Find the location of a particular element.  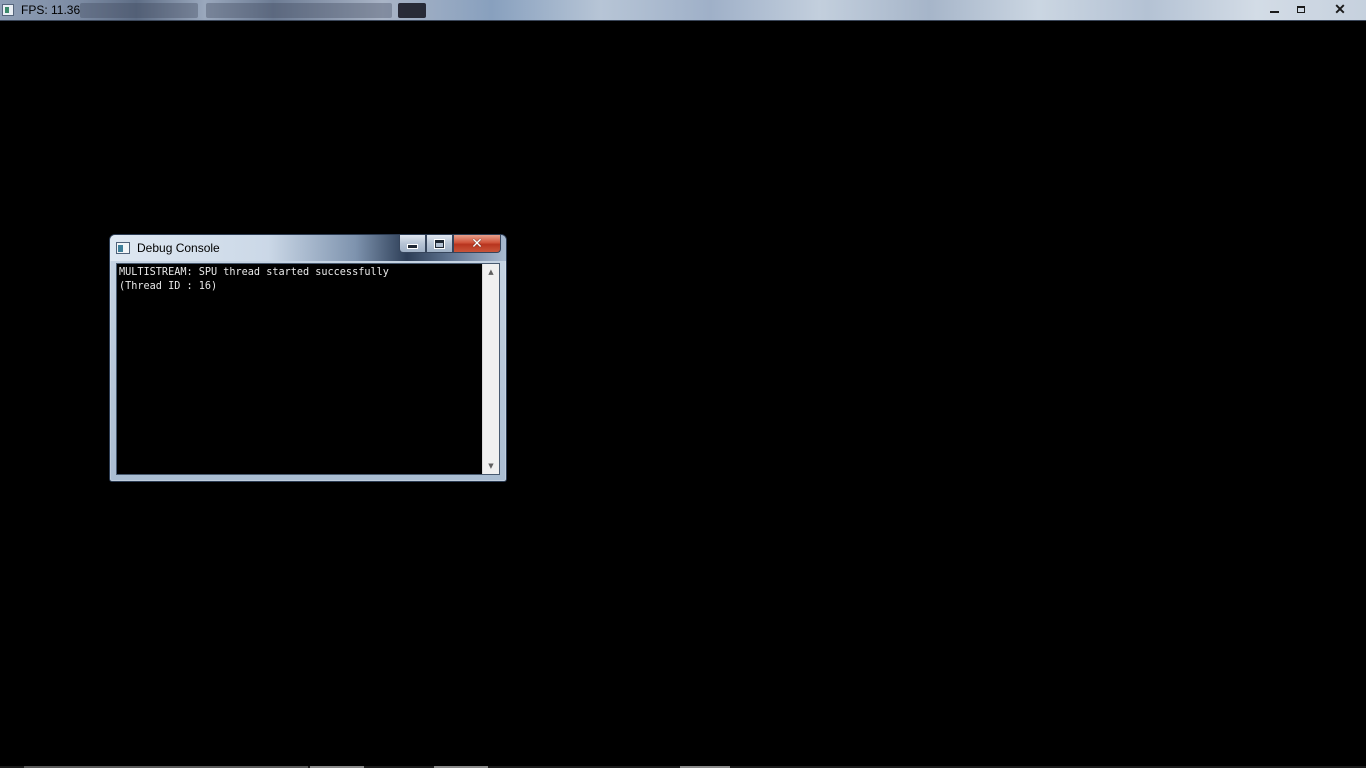

console-line: (Thread ID : 16) is located at coordinates (168, 286).